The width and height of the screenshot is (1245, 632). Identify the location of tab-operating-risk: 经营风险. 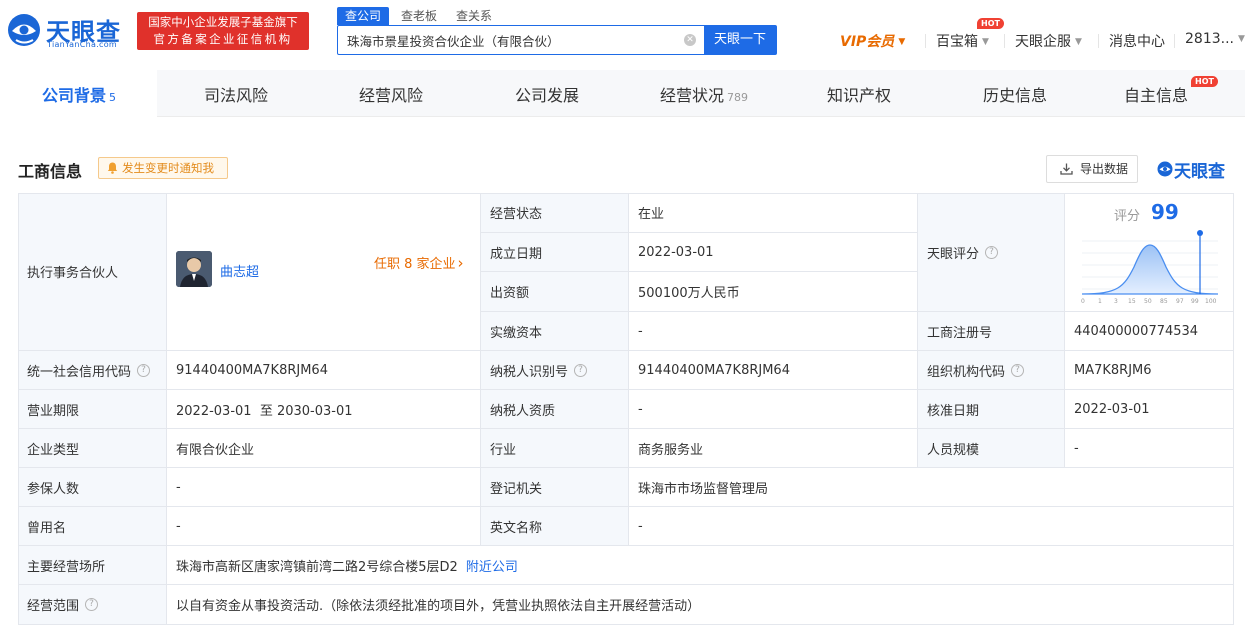
(391, 93).